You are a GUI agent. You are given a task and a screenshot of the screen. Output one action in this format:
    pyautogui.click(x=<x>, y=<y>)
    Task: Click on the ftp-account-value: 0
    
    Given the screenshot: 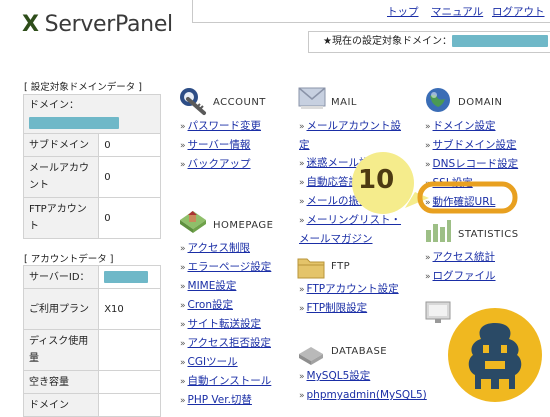 What is the action you would take?
    pyautogui.click(x=129, y=218)
    